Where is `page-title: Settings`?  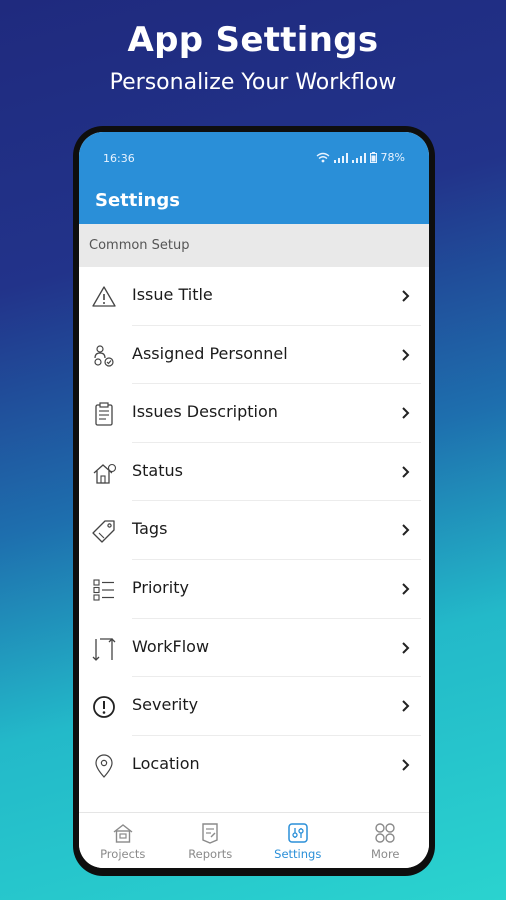 page-title: Settings is located at coordinates (137, 200).